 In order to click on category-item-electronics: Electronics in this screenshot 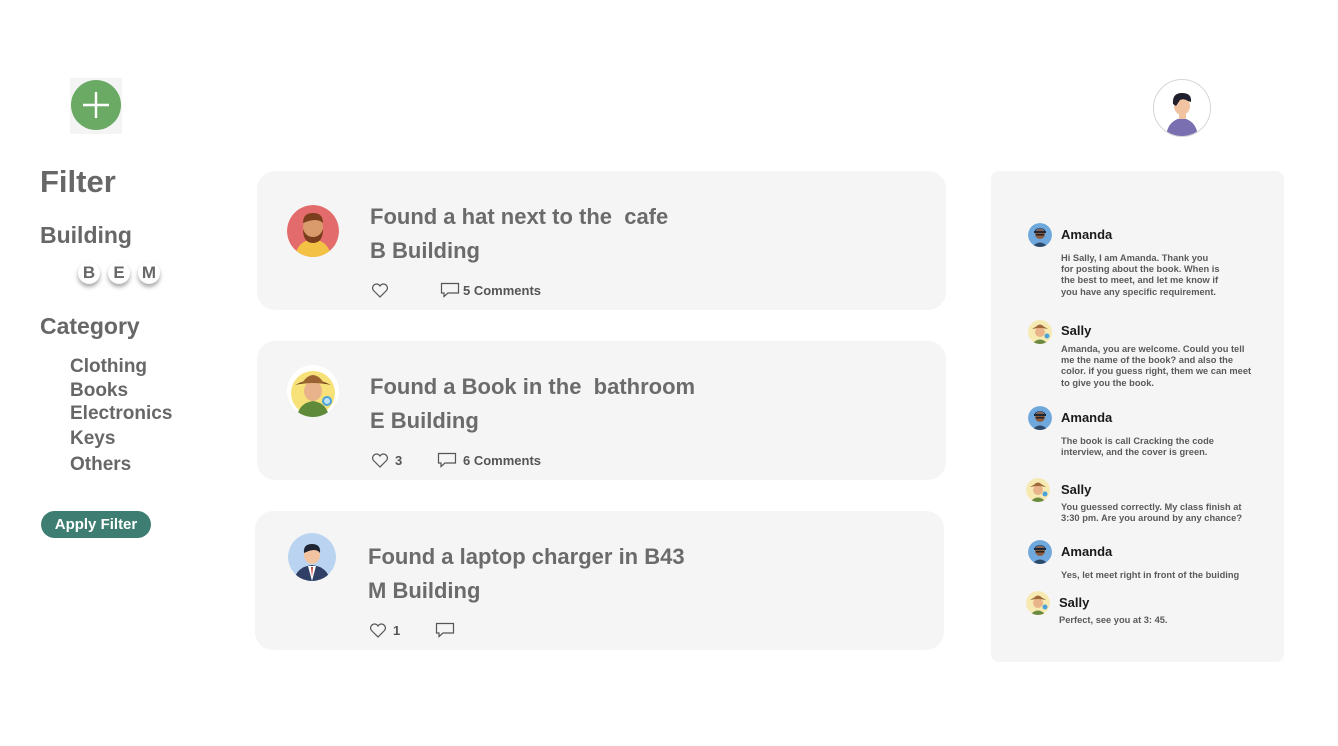, I will do `click(121, 414)`.